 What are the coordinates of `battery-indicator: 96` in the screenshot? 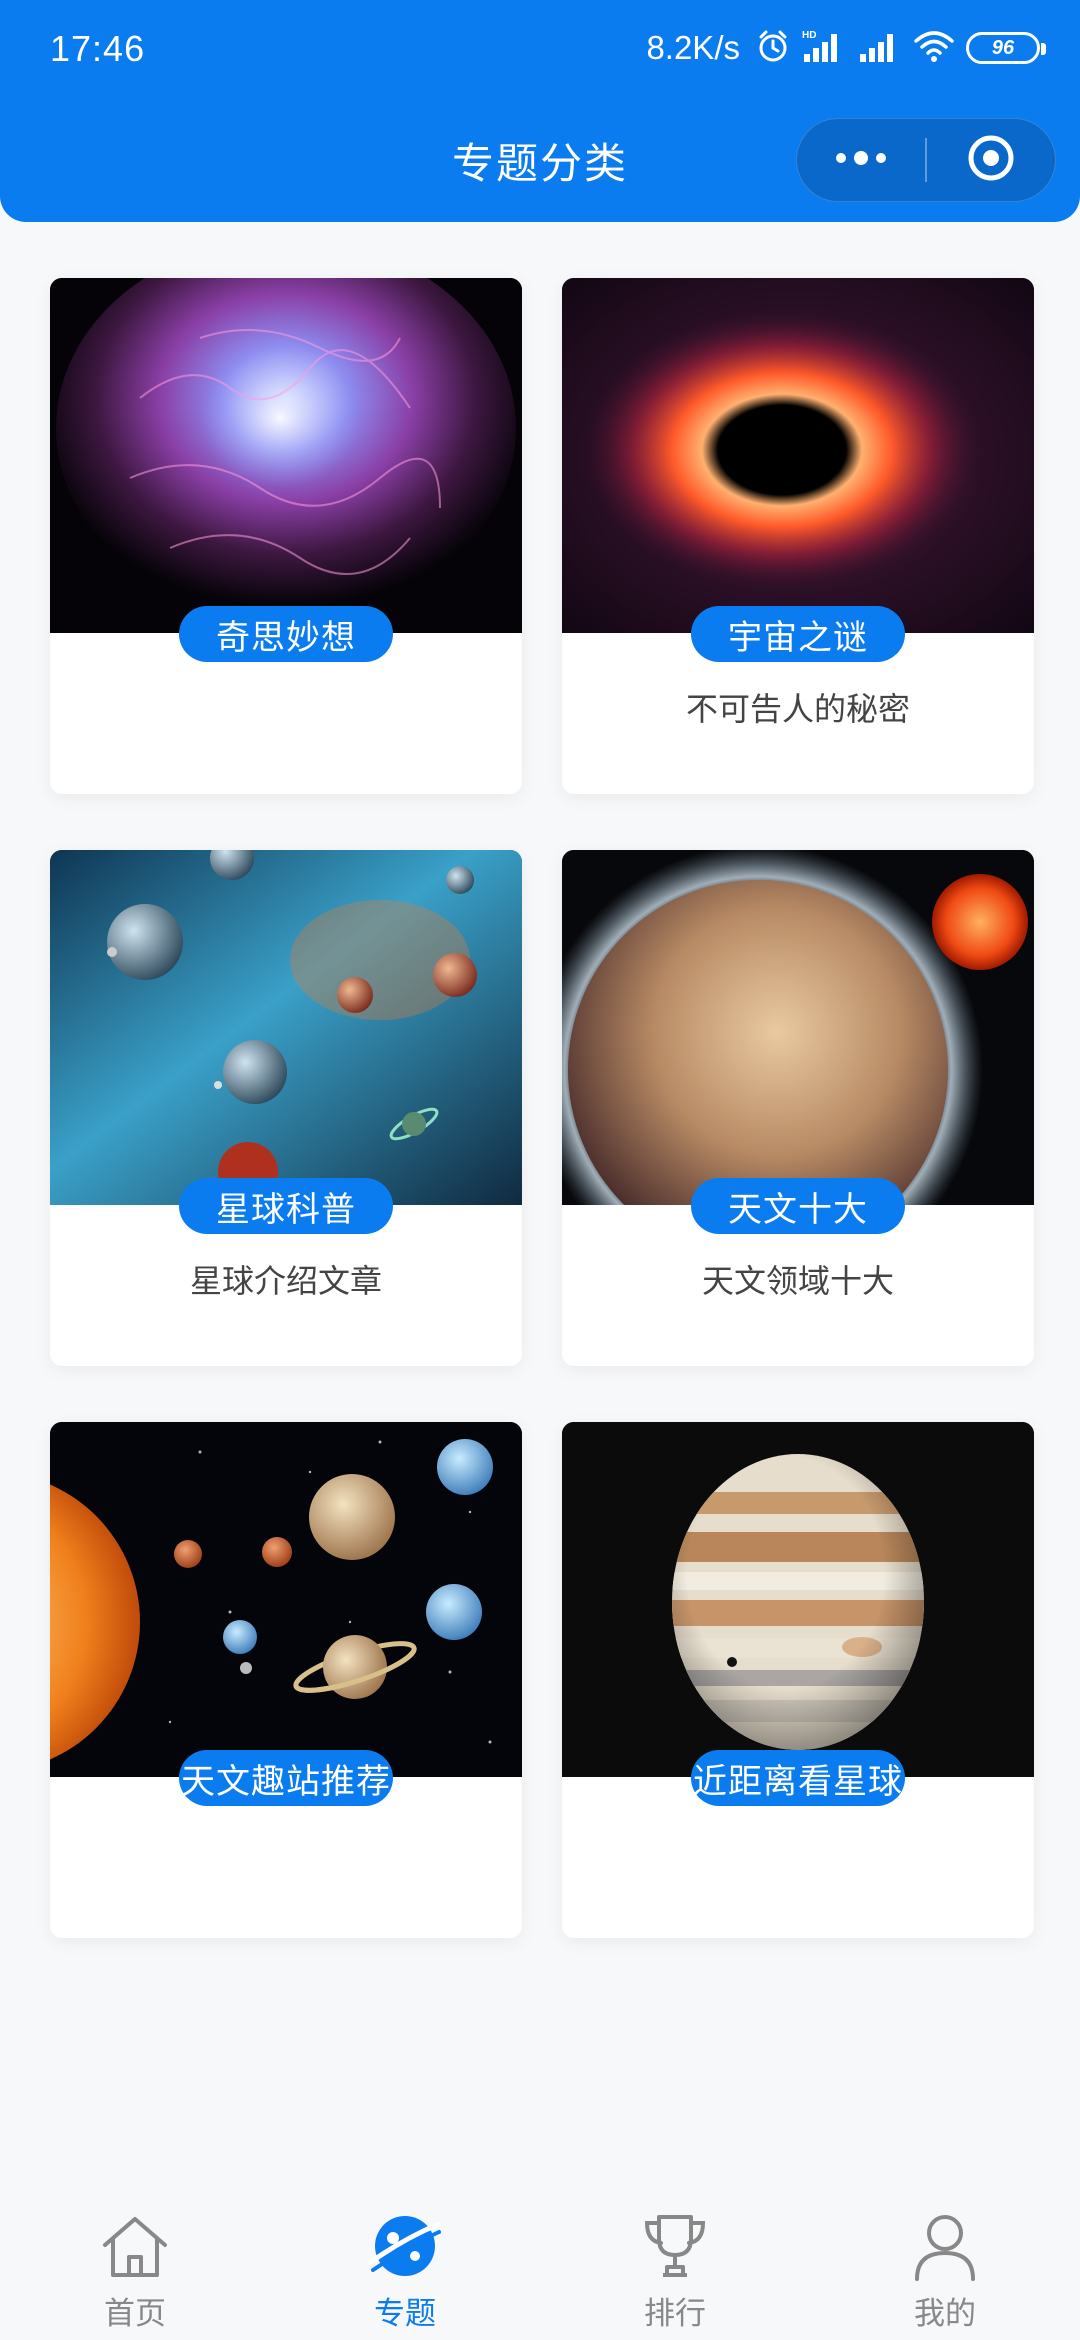 It's located at (1006, 48).